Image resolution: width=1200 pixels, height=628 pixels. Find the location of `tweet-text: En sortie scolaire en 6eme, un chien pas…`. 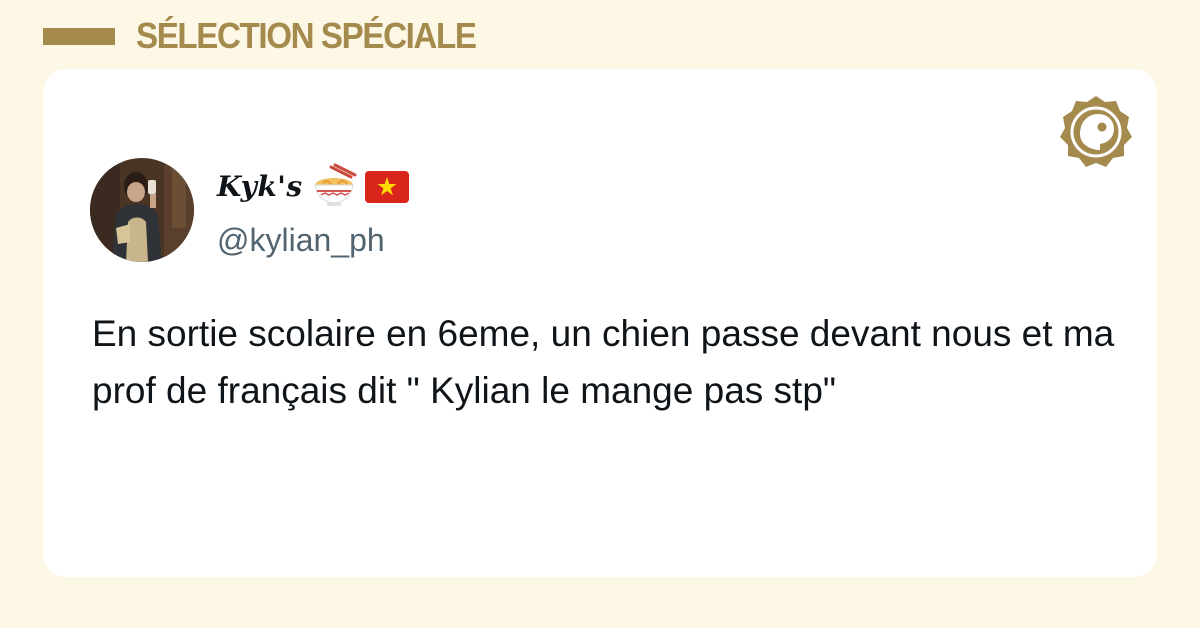

tweet-text: En sortie scolaire en 6eme, un chien pas… is located at coordinates (603, 362).